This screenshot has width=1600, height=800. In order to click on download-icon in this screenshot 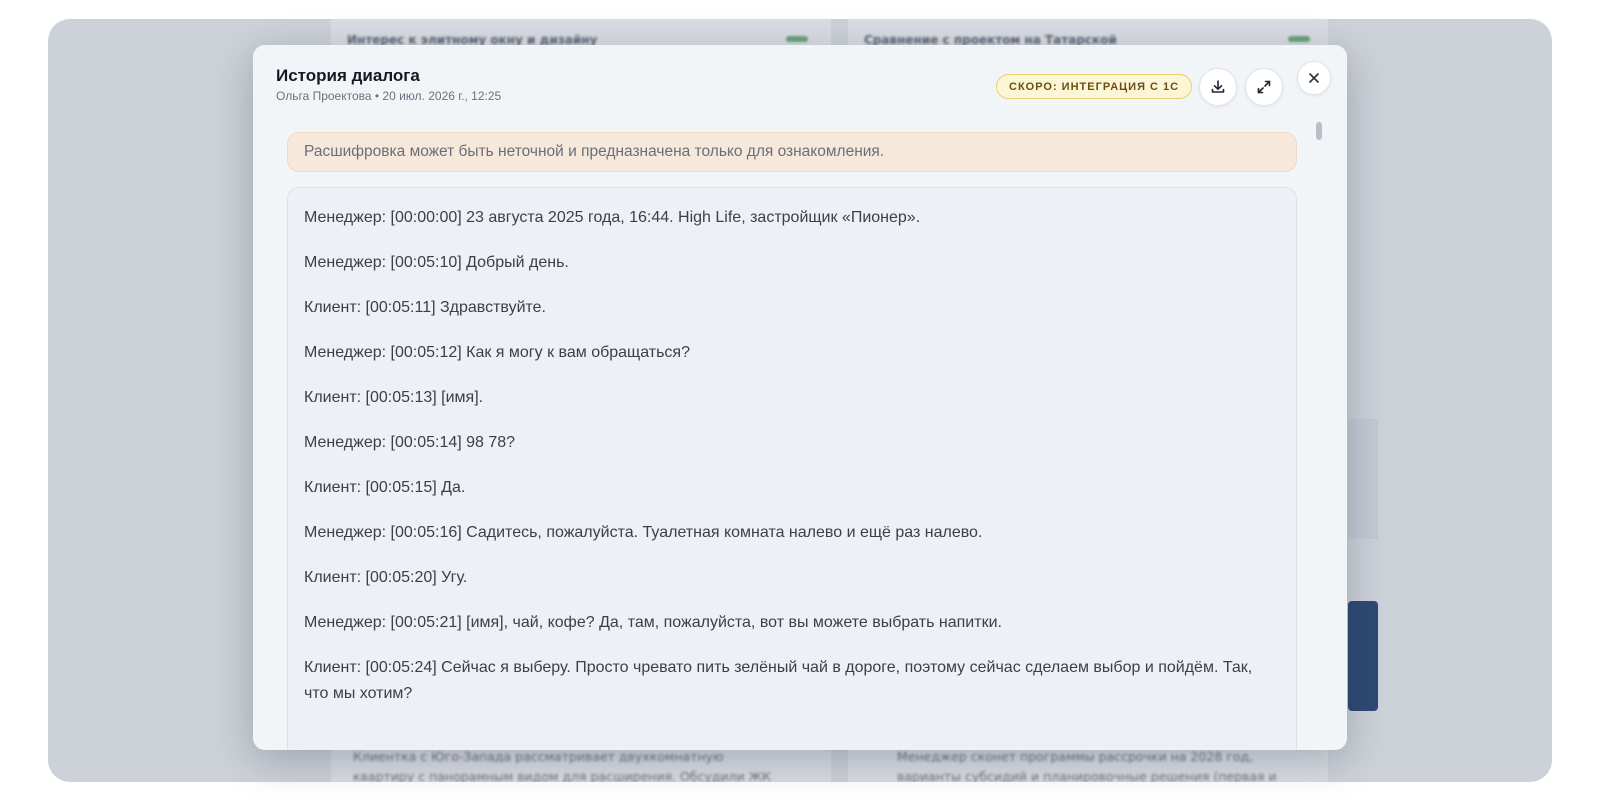, I will do `click(1218, 86)`.